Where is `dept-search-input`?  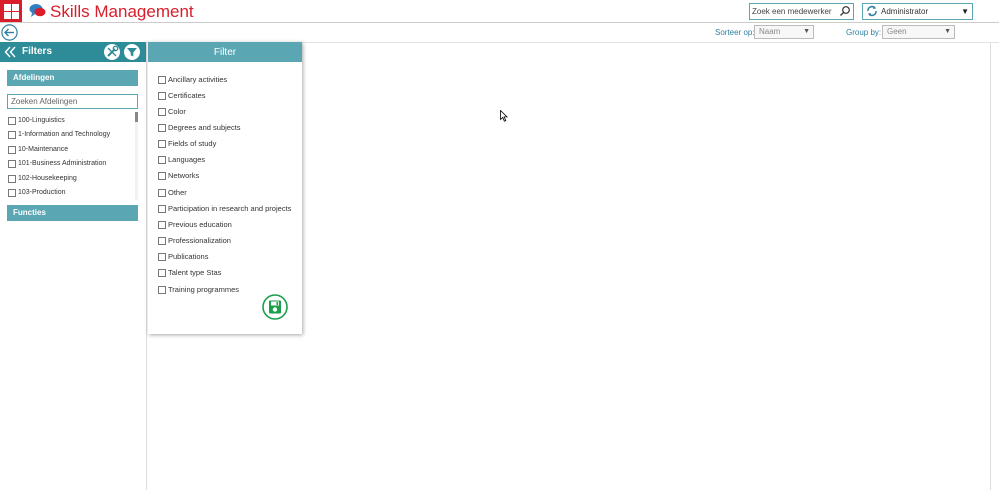
dept-search-input is located at coordinates (73, 101).